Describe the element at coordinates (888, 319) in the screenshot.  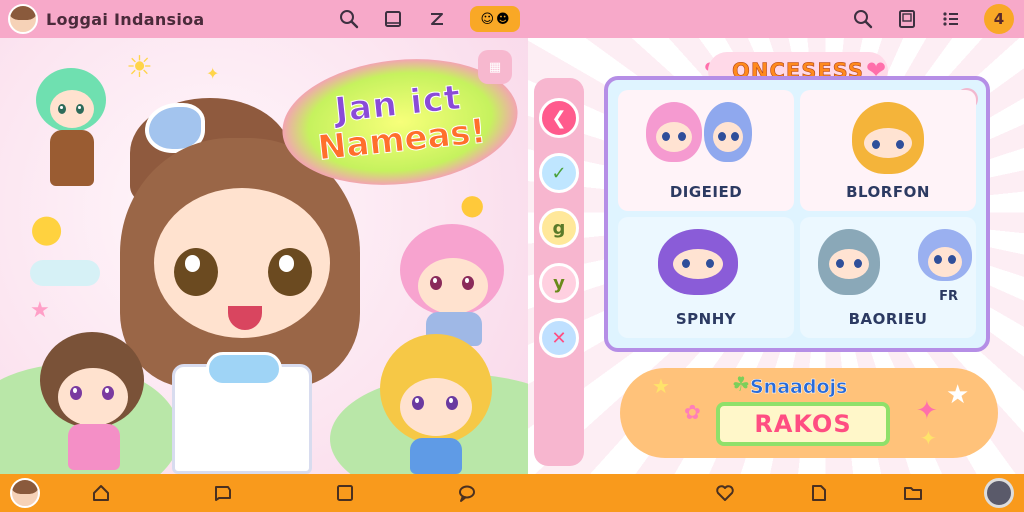
I see `card-label: BAORIEU` at that location.